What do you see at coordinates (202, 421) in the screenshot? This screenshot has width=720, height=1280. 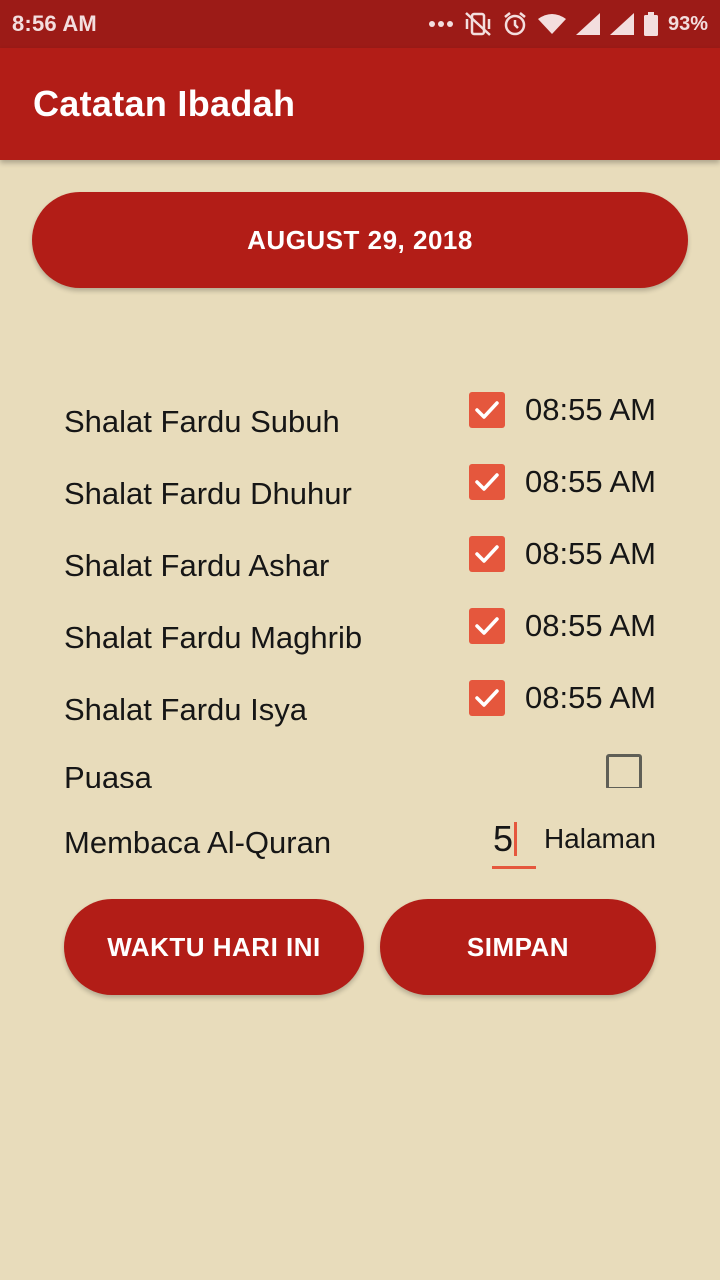 I see `prayer-label: Shalat Fardu Subuh` at bounding box center [202, 421].